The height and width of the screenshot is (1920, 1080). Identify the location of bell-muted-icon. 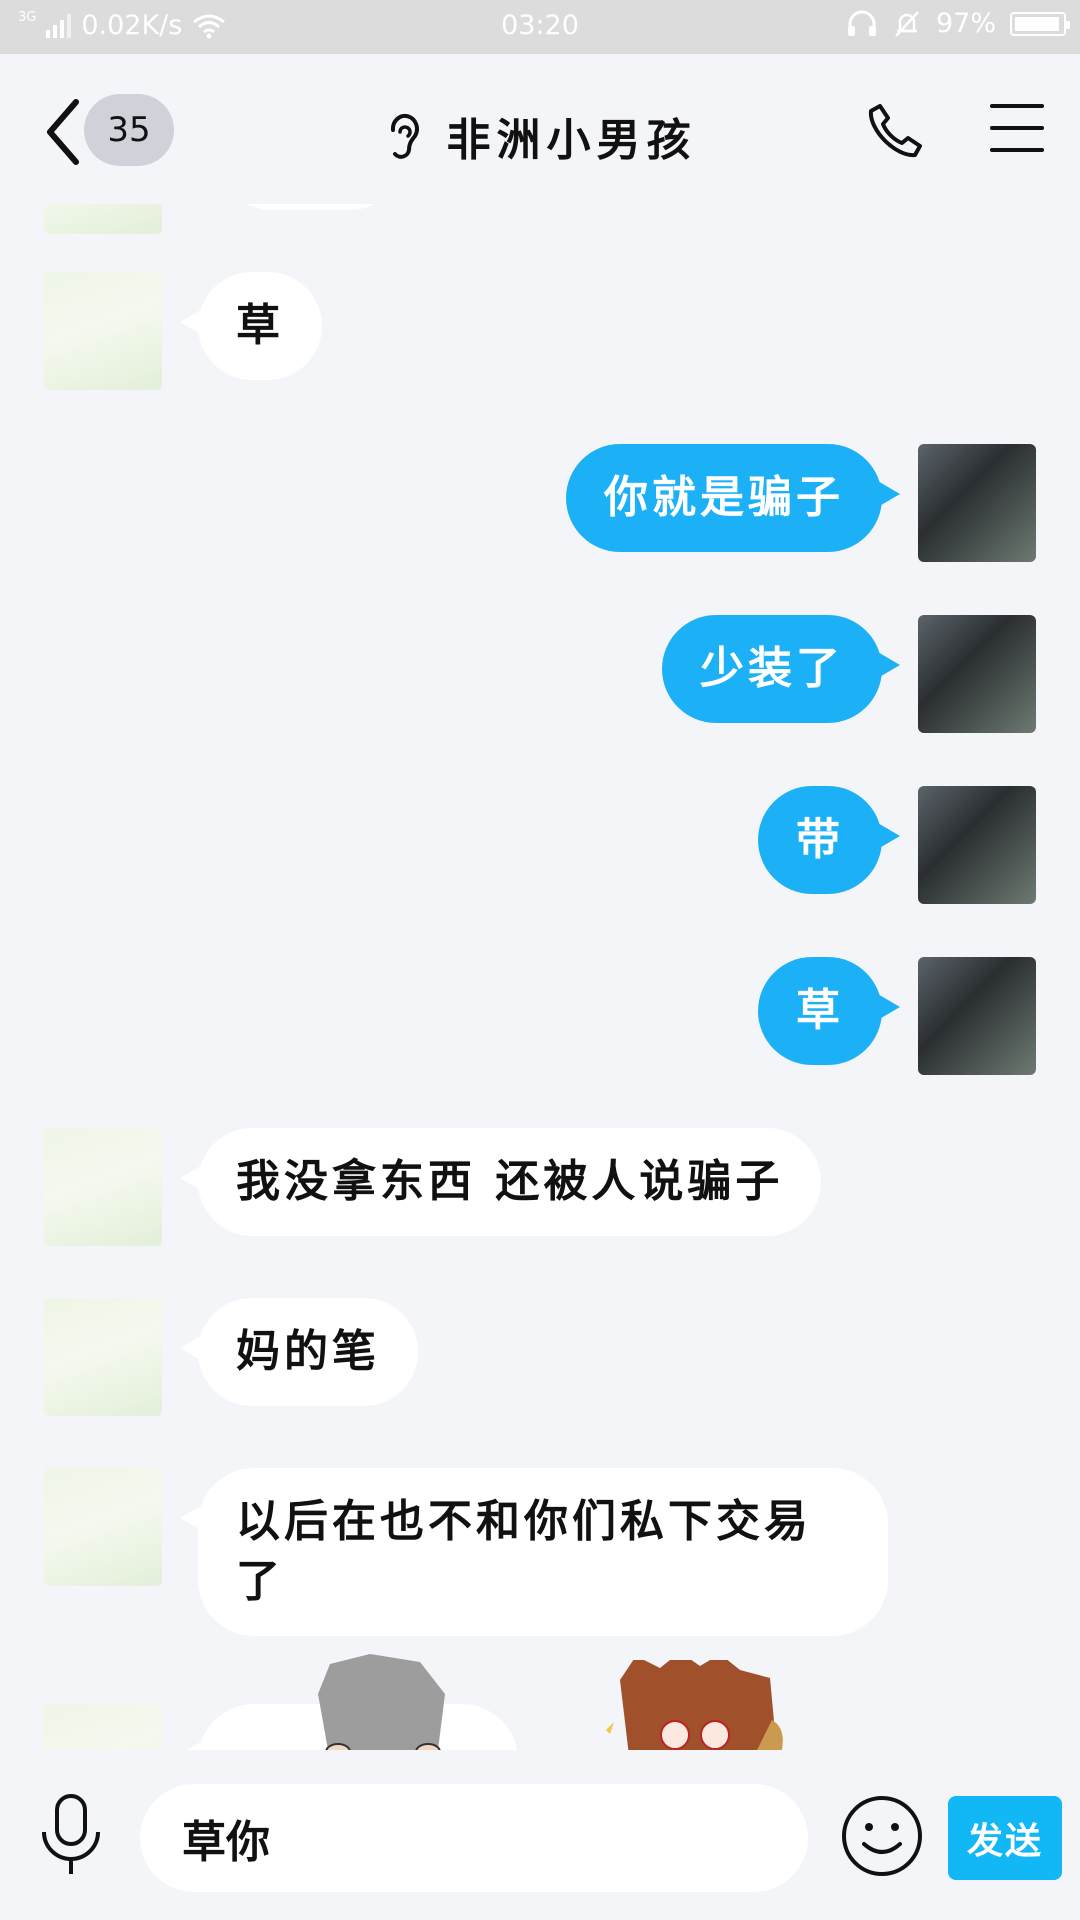
(907, 23).